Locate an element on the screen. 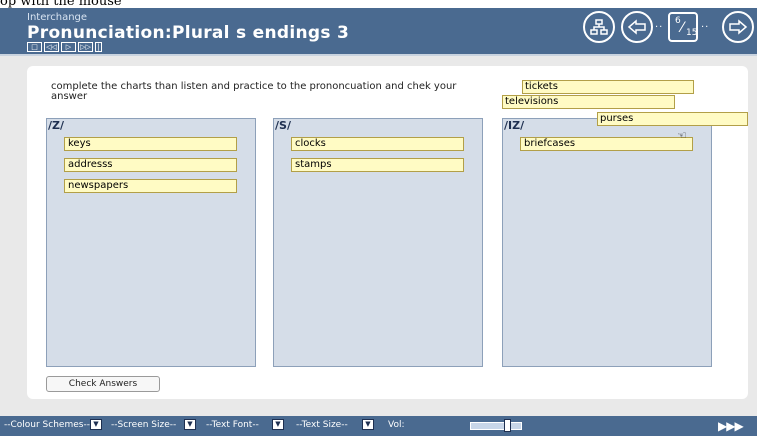  draggable-word-purses: purses is located at coordinates (672, 119).